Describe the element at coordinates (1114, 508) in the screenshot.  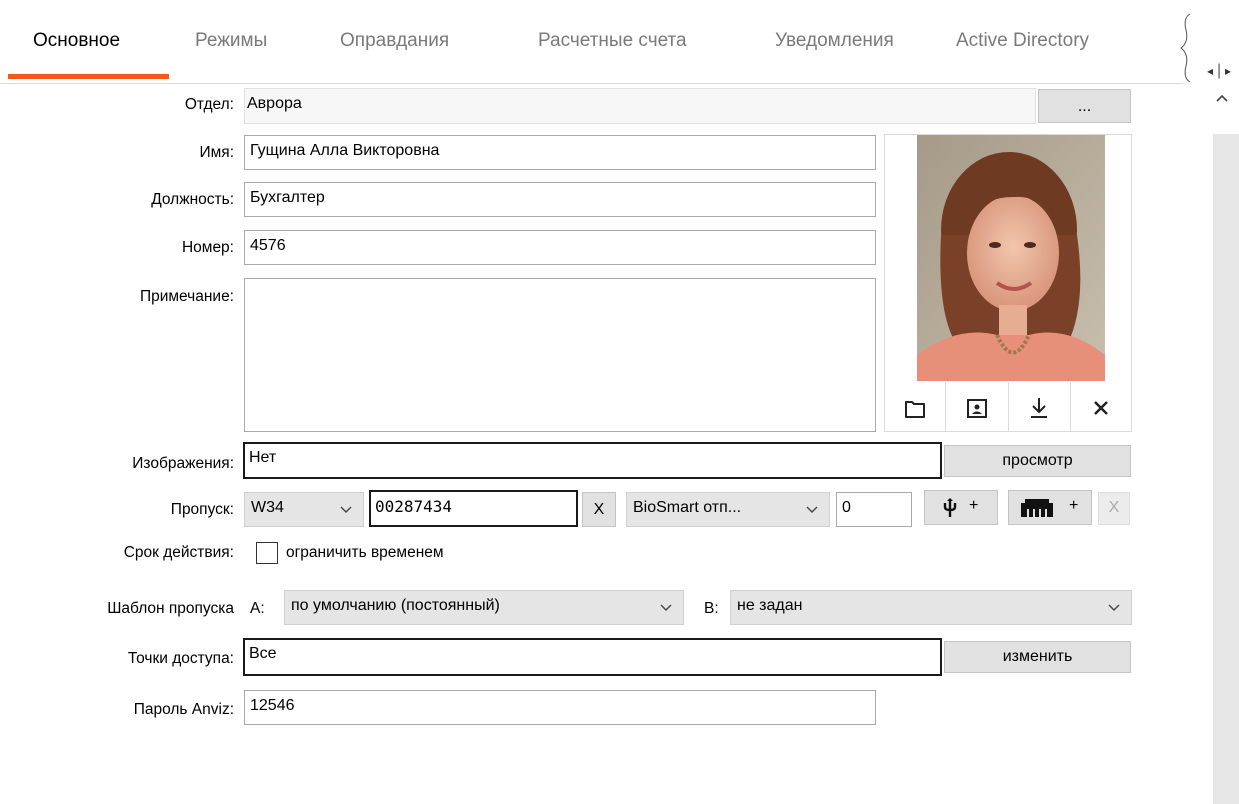
I see `pass-clear-disabled-button: X` at that location.